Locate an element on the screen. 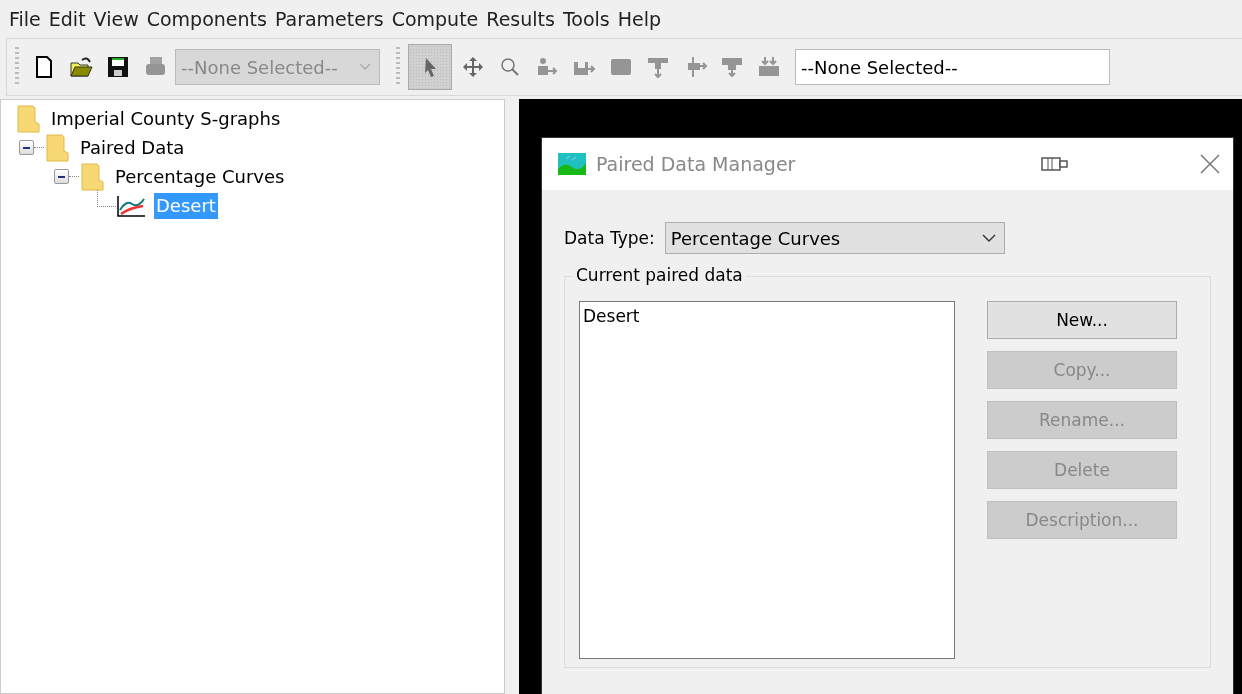 The image size is (1242, 694). menu-item: View is located at coordinates (119, 19).